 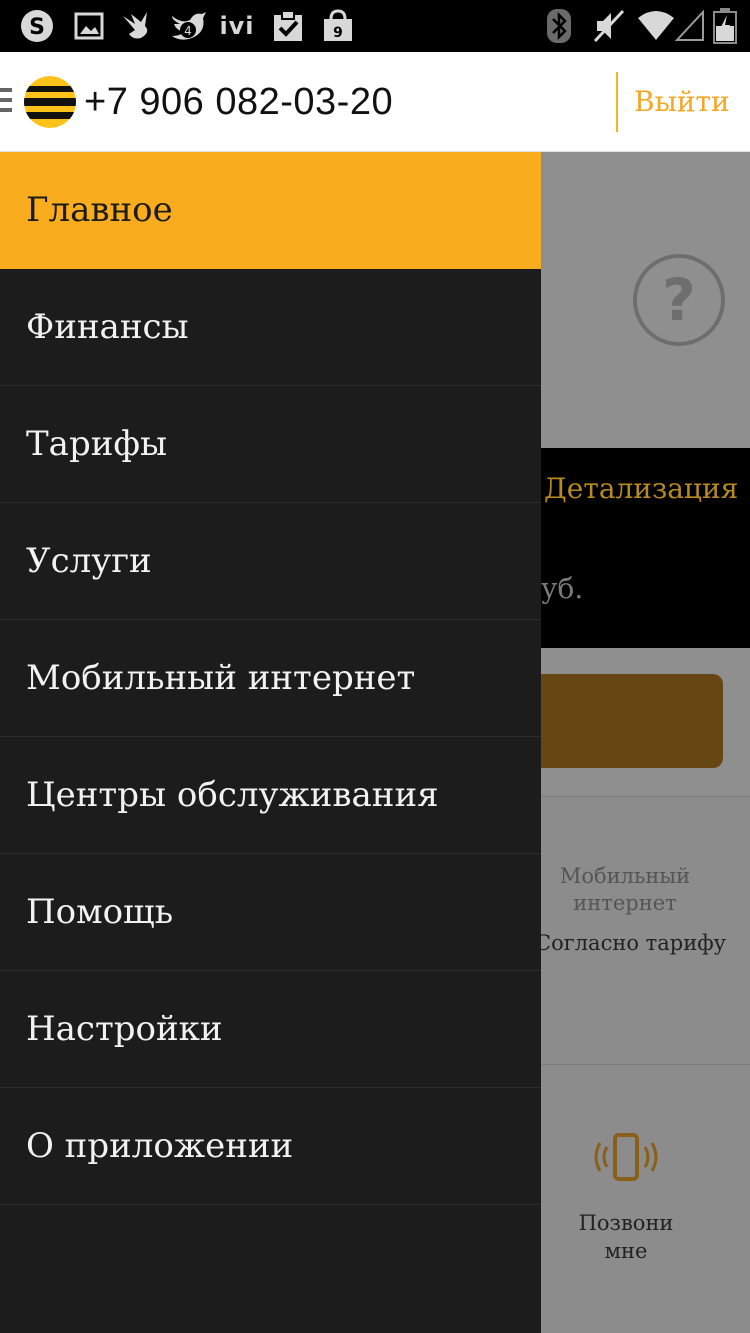 What do you see at coordinates (725, 26) in the screenshot?
I see `battery-icon` at bounding box center [725, 26].